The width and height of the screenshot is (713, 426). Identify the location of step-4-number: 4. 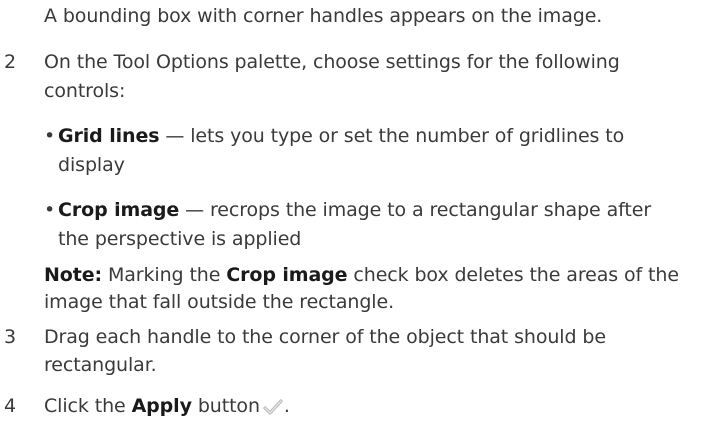
(10, 406).